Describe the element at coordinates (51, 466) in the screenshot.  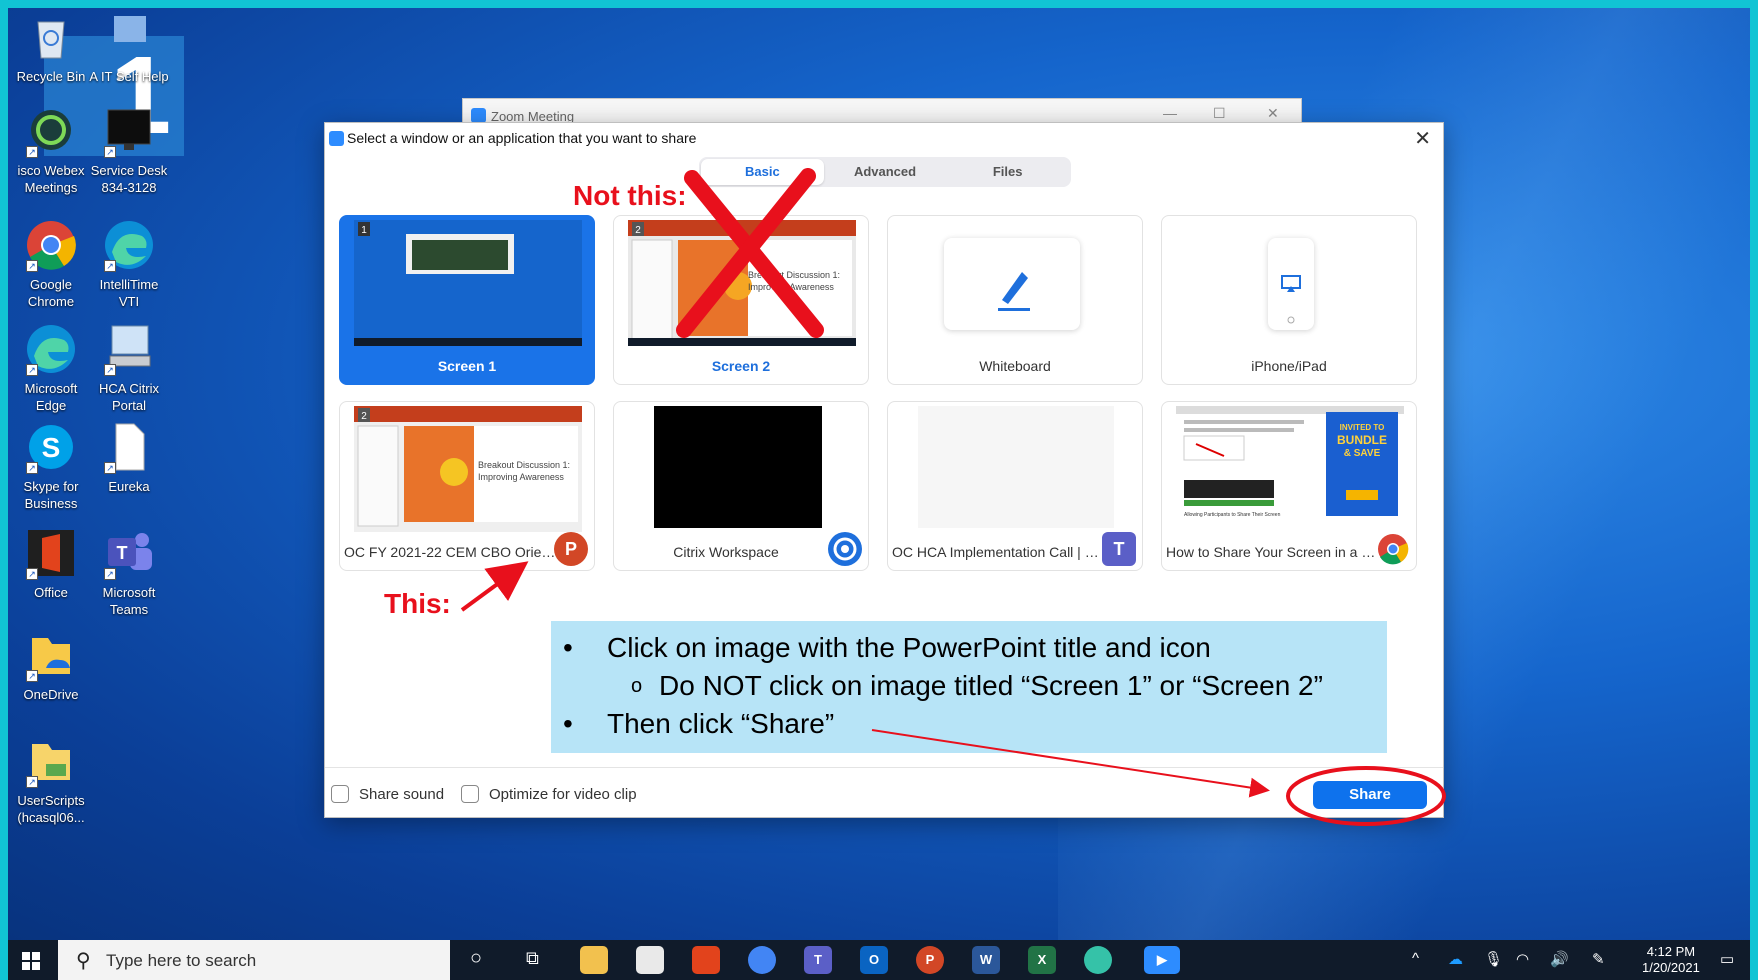
I see `desktop-icon-skype: S ↗ Skype for Business` at that location.